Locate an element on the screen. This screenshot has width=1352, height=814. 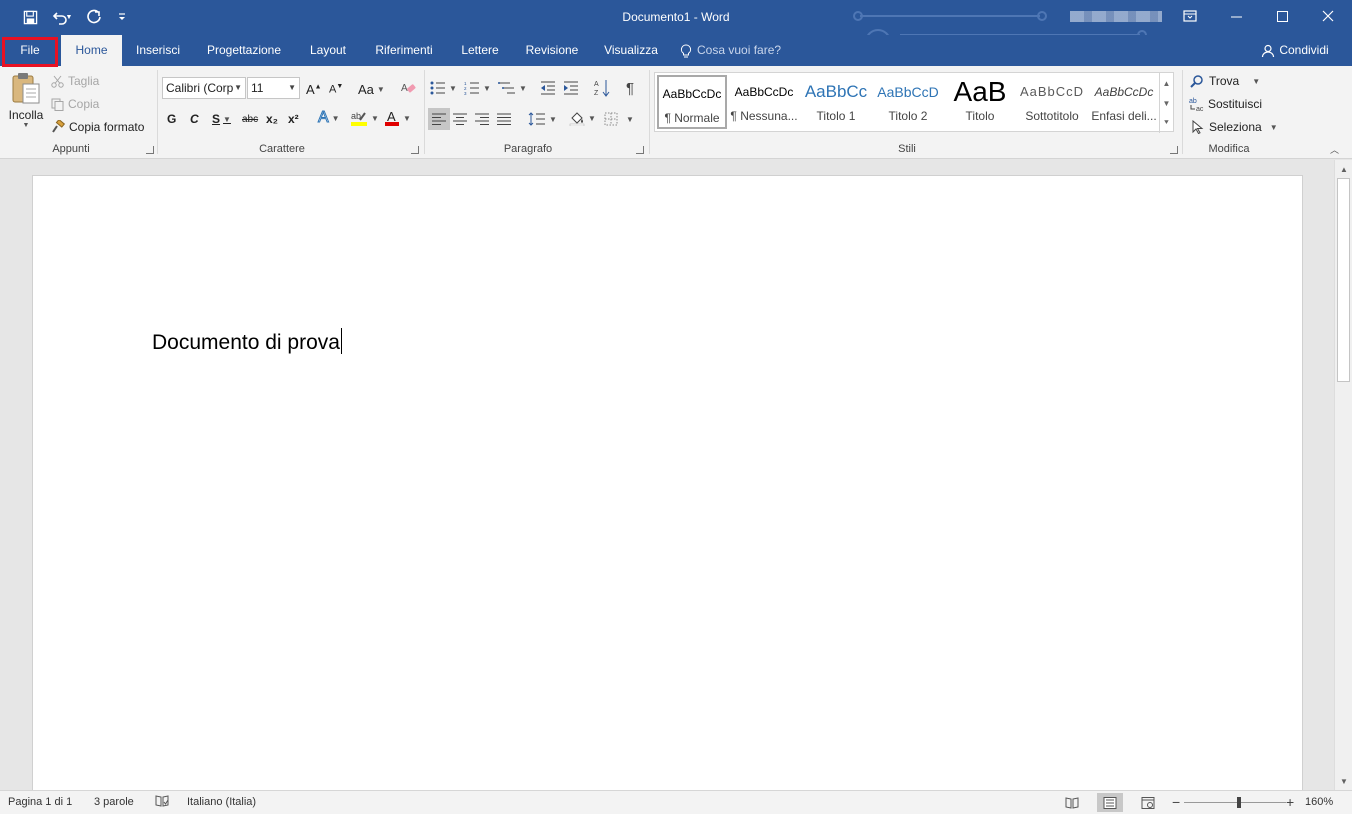
subscript-button: x₂ is located at coordinates (272, 119).